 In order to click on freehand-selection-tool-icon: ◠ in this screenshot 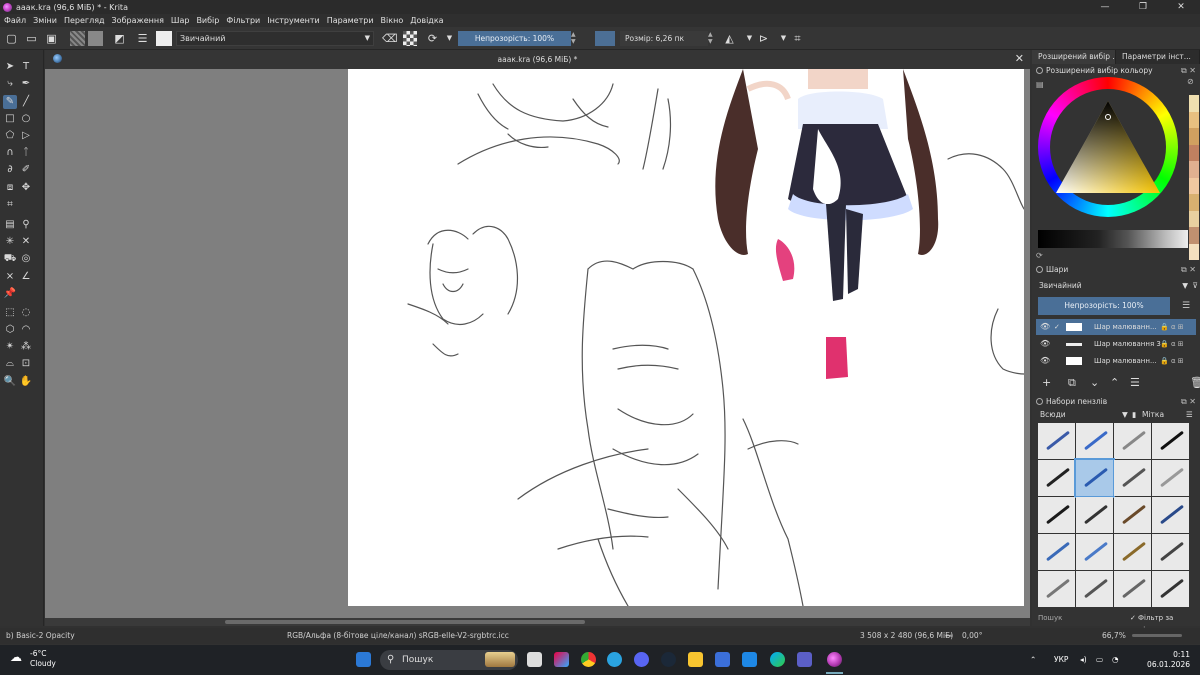, I will do `click(26, 330)`.